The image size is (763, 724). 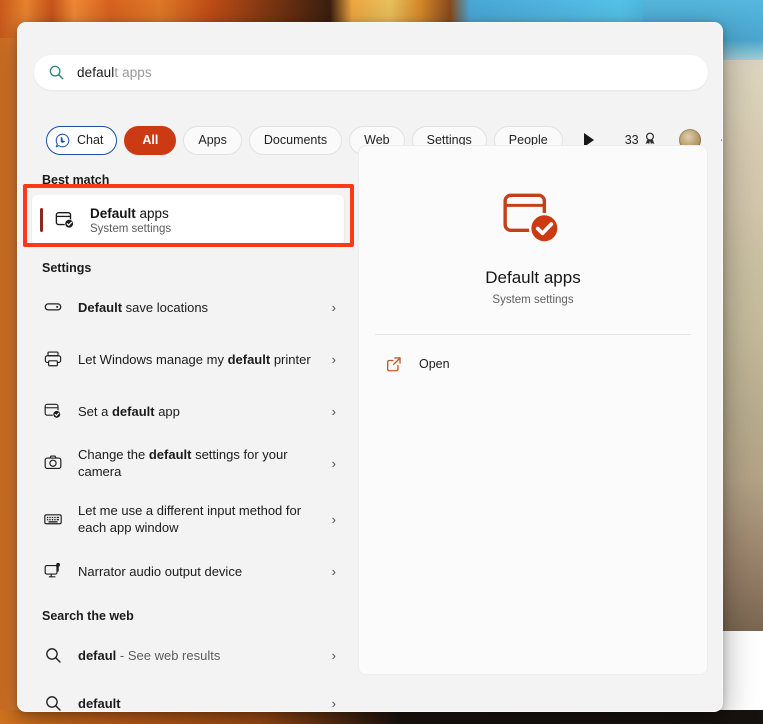 I want to click on keyboard-icon, so click(x=53, y=519).